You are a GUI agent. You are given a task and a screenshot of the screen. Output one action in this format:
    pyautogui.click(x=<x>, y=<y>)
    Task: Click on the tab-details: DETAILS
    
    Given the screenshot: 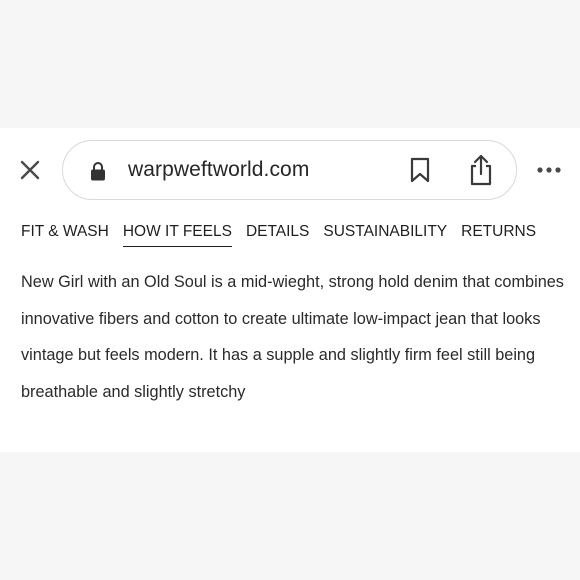 What is the action you would take?
    pyautogui.click(x=277, y=232)
    